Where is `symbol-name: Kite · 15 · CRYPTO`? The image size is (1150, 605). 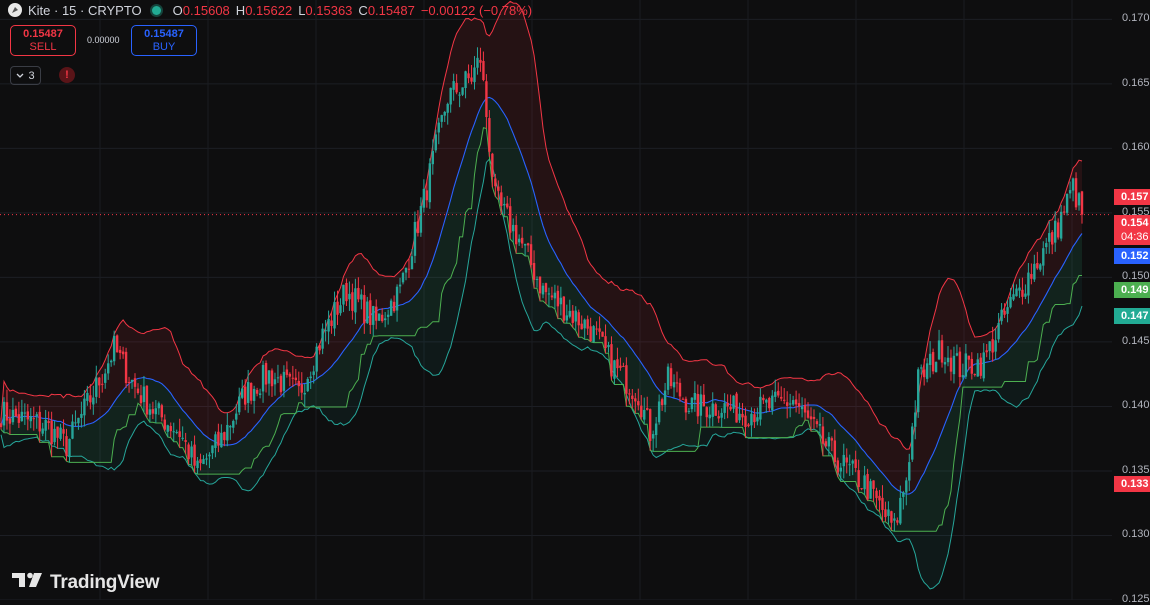 symbol-name: Kite · 15 · CRYPTO is located at coordinates (85, 10).